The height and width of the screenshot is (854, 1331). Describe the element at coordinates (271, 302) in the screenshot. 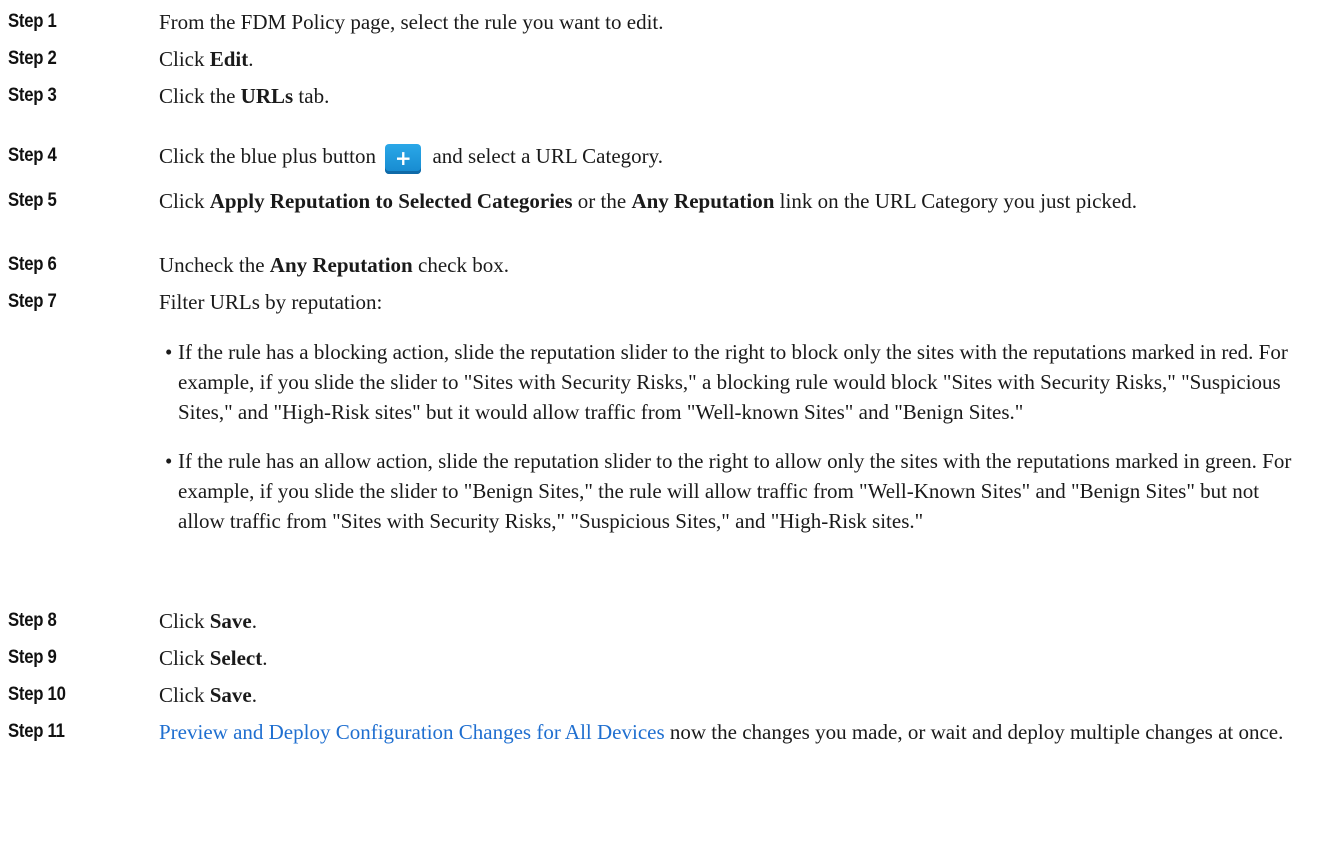

I see `step-text: Filter URLs by reputation:` at that location.